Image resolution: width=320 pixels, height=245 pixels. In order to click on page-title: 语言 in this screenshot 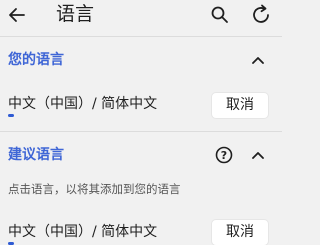, I will do `click(75, 14)`.